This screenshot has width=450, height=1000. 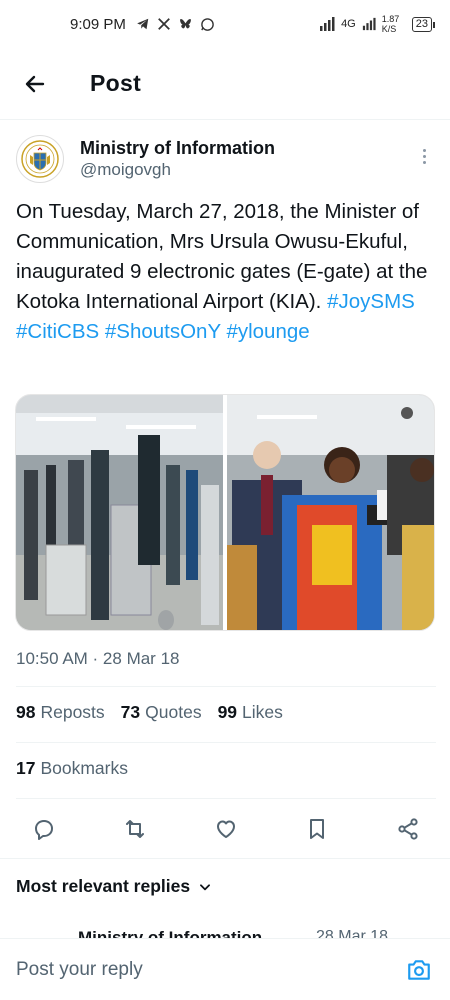 I want to click on network-type: 4G, so click(x=348, y=24).